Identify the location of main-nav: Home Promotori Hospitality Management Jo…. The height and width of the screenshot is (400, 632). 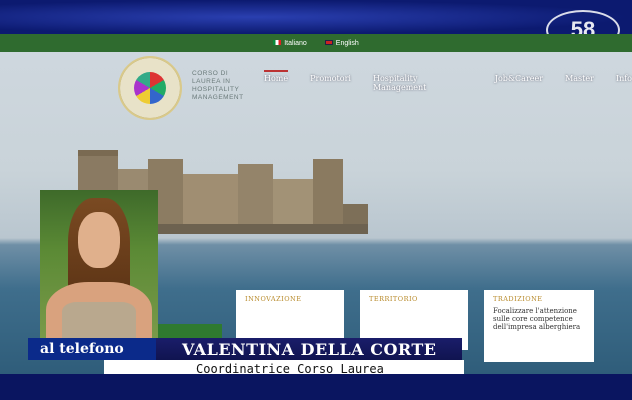
(448, 81).